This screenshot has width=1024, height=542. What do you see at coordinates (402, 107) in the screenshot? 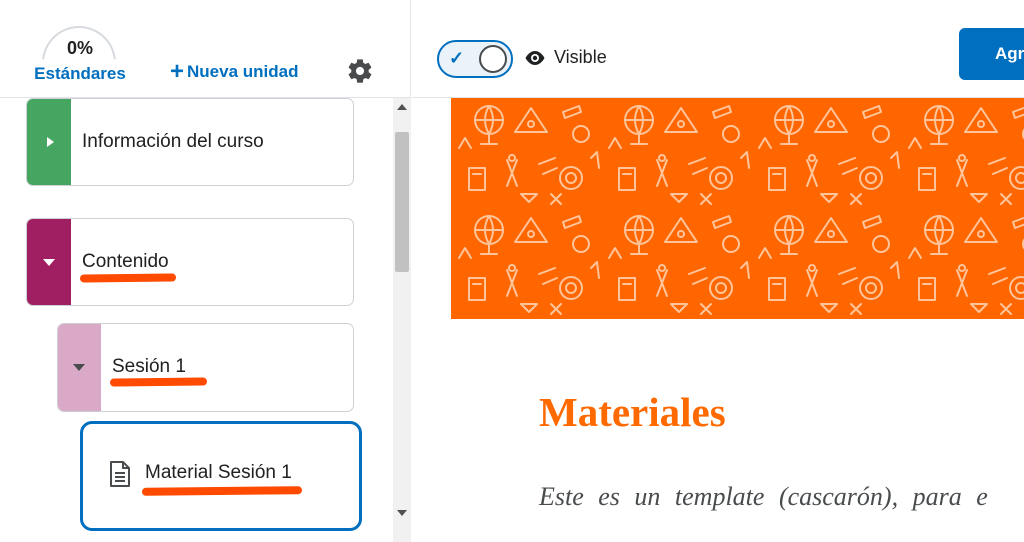
I see `scroll-up-icon` at bounding box center [402, 107].